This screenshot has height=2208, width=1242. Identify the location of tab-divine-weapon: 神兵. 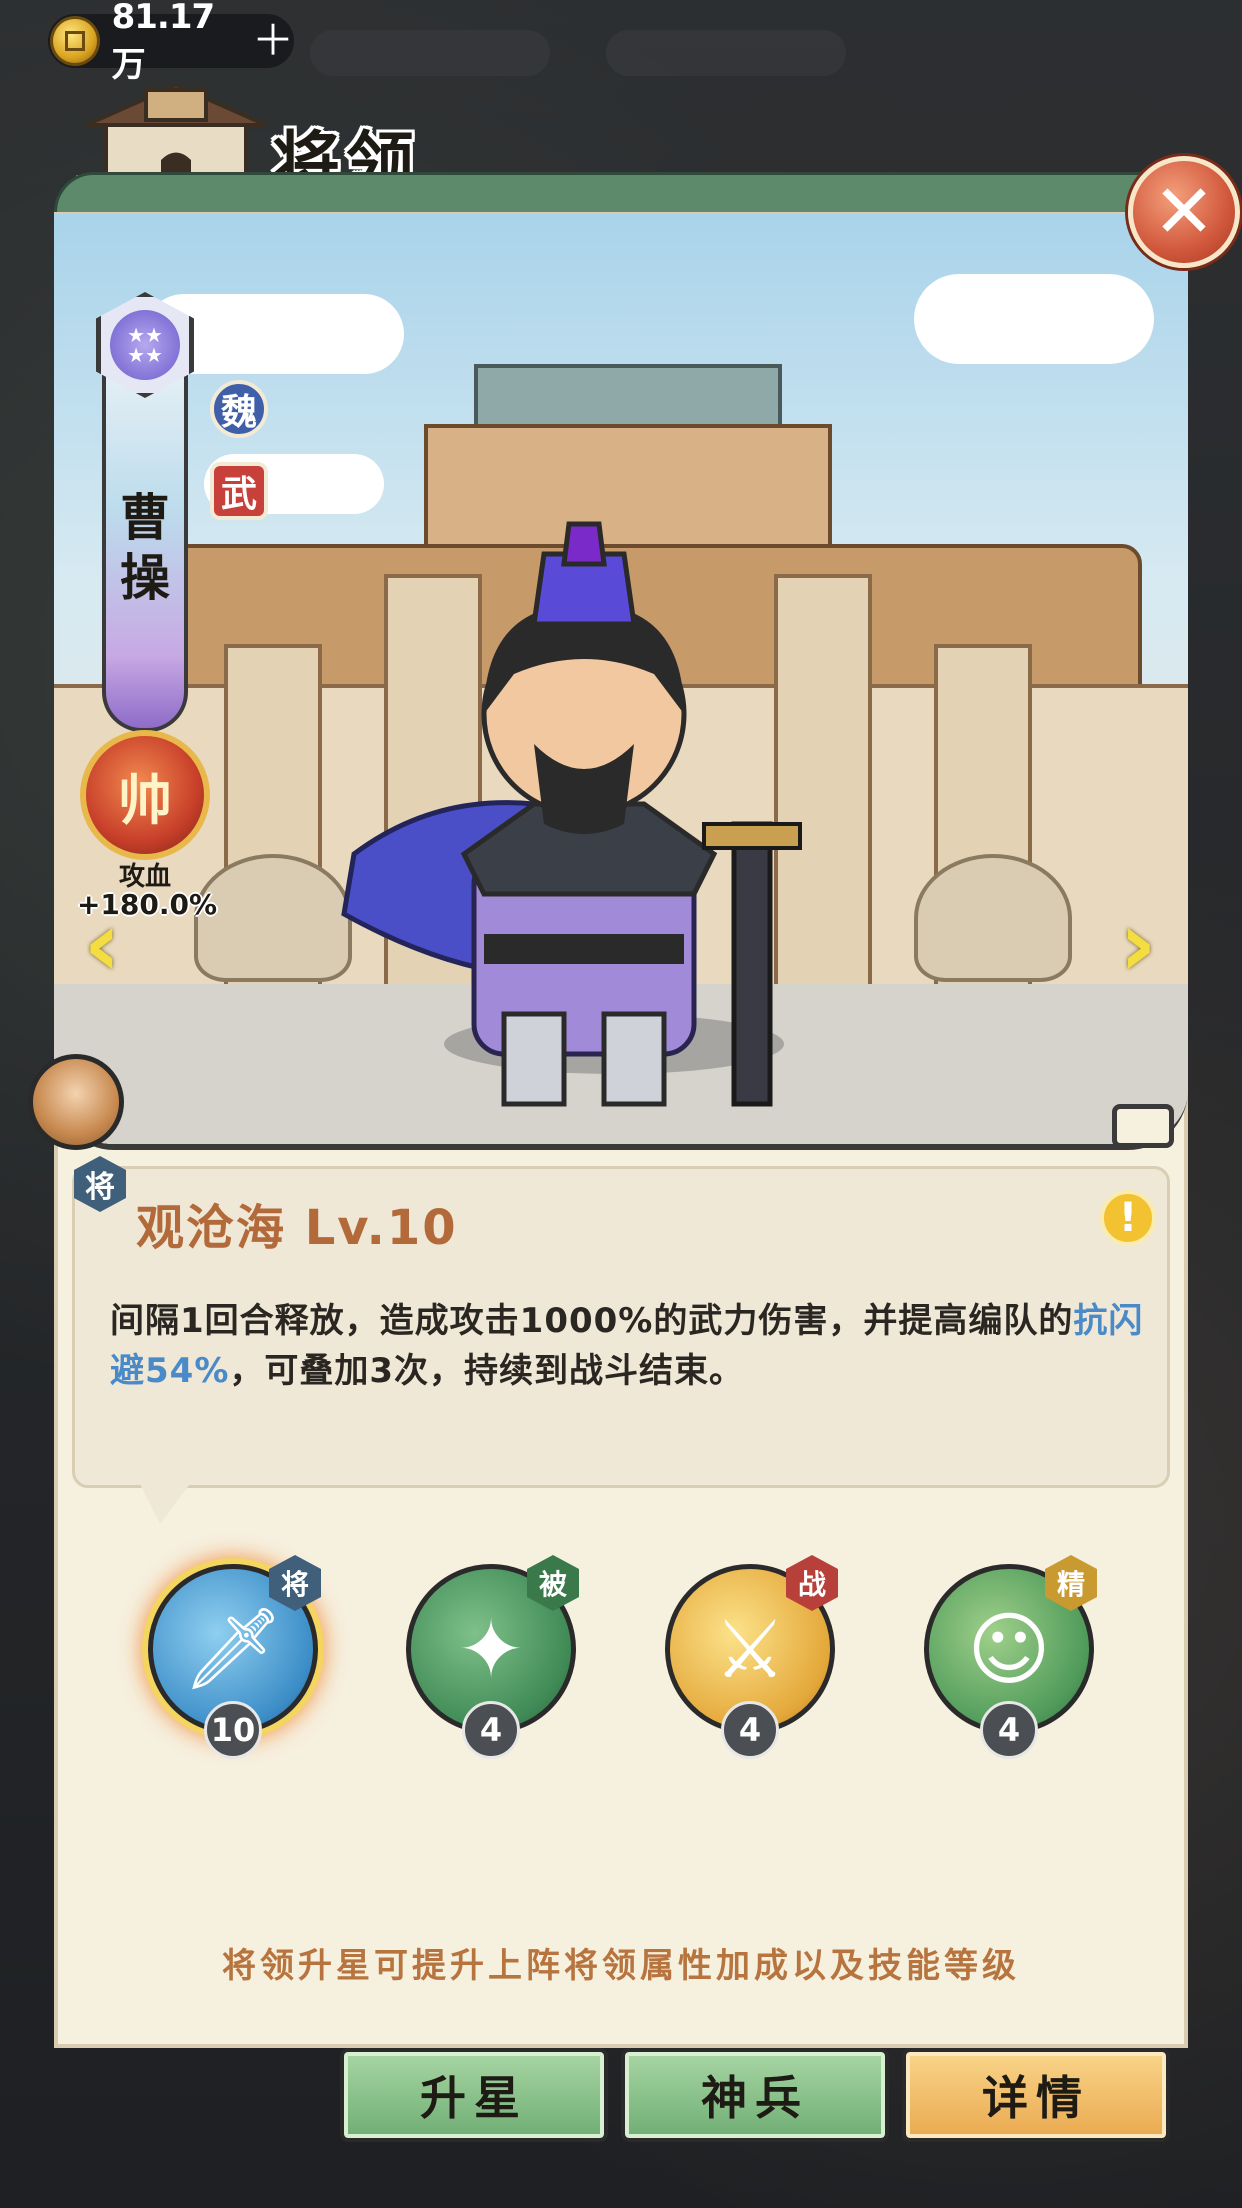
(755, 2095).